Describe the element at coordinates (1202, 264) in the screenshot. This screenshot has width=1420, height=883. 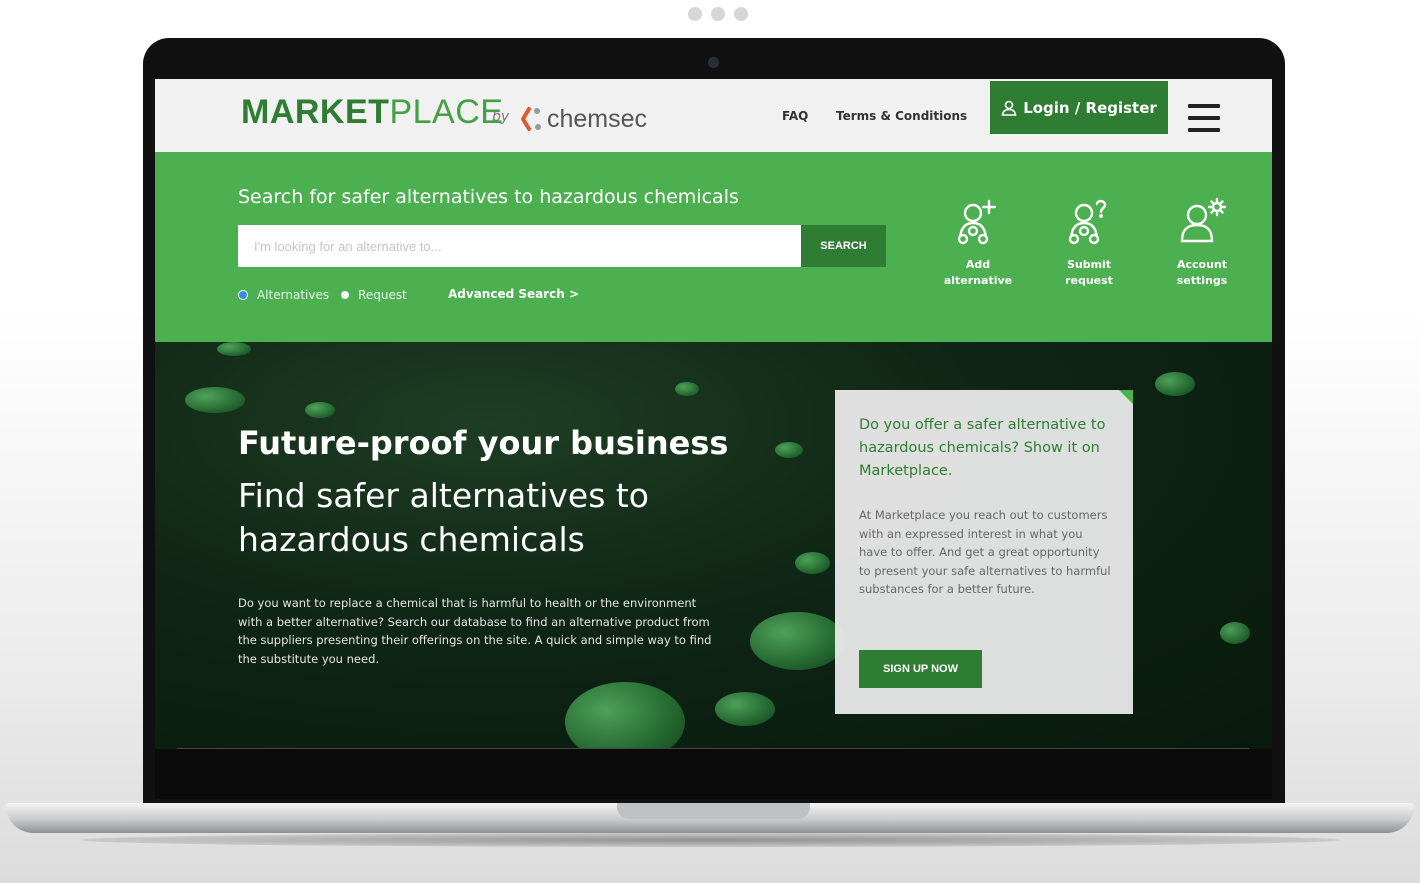
I see `account-settings-line1: Account` at that location.